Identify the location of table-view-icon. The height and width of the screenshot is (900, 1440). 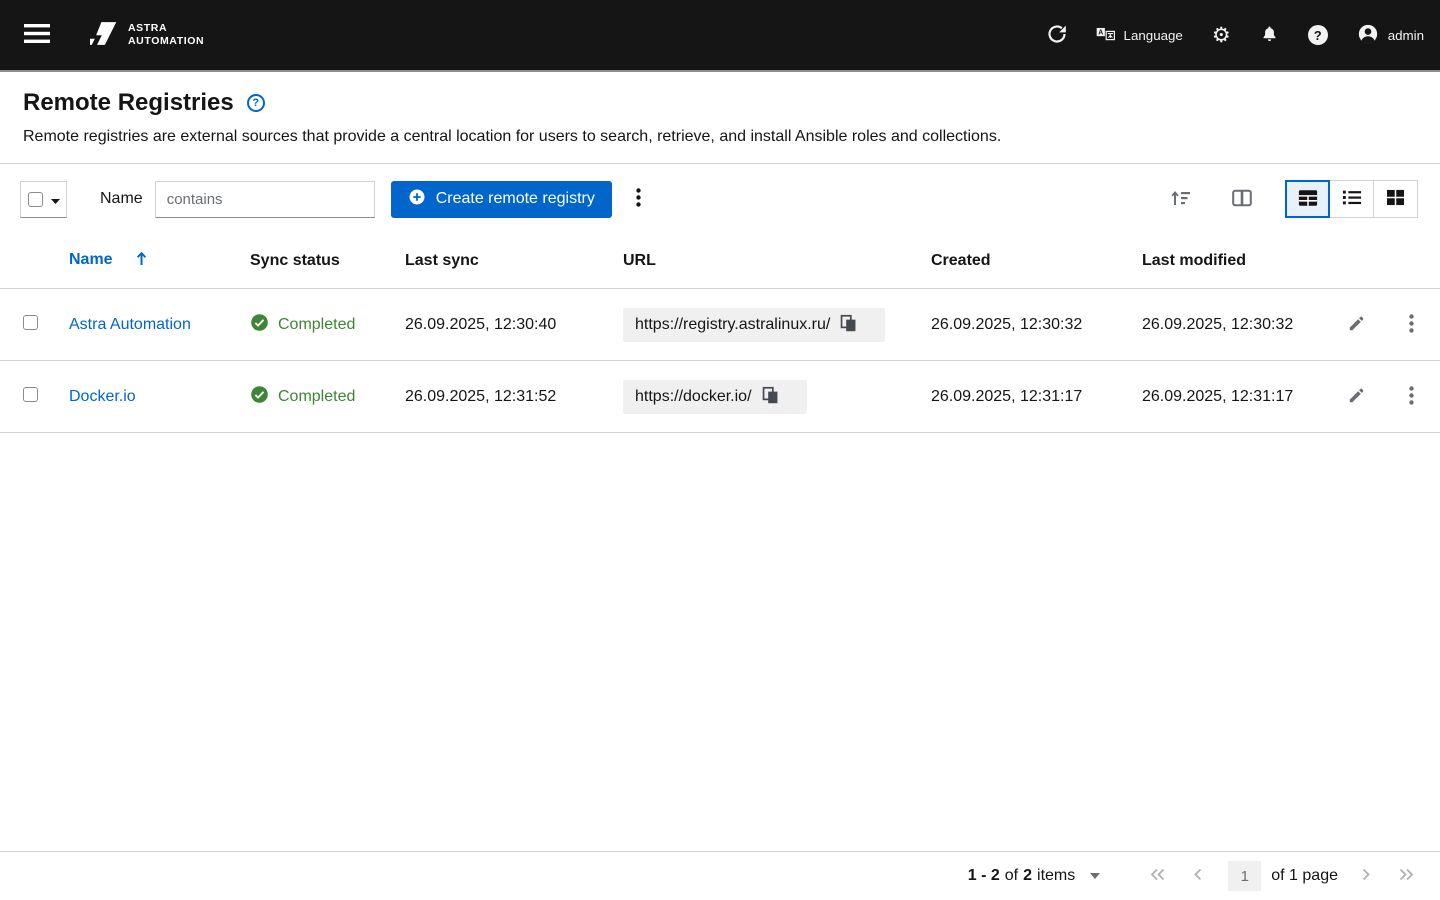
(1308, 199).